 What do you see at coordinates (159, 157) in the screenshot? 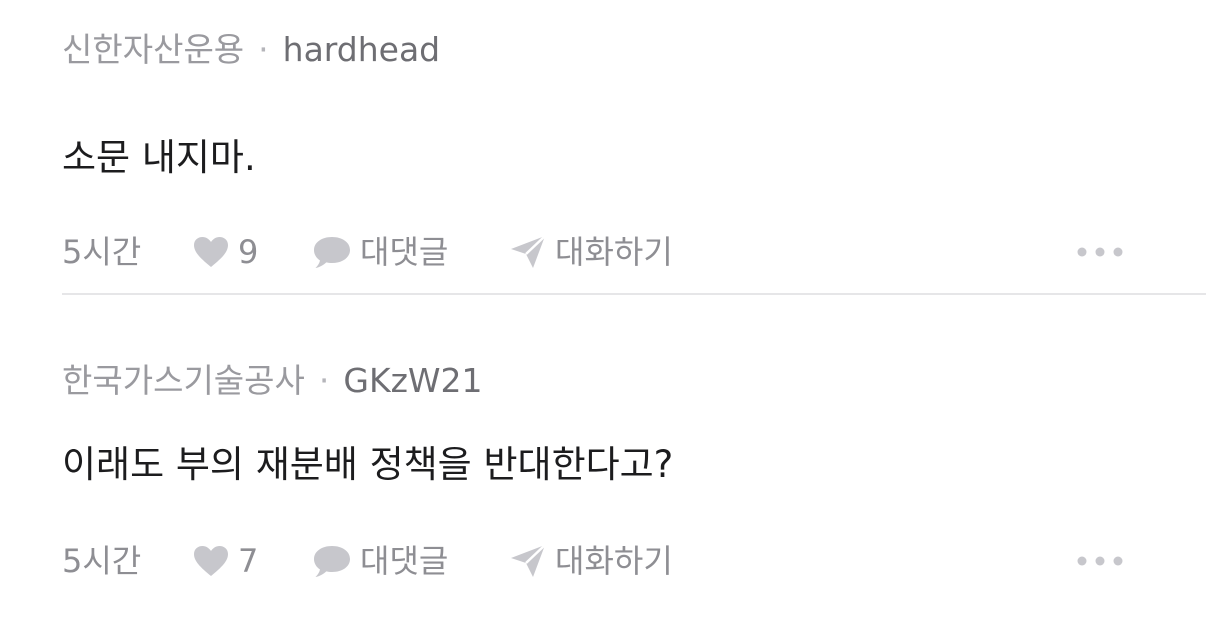
I see `comment-text: 소문 내지마.` at bounding box center [159, 157].